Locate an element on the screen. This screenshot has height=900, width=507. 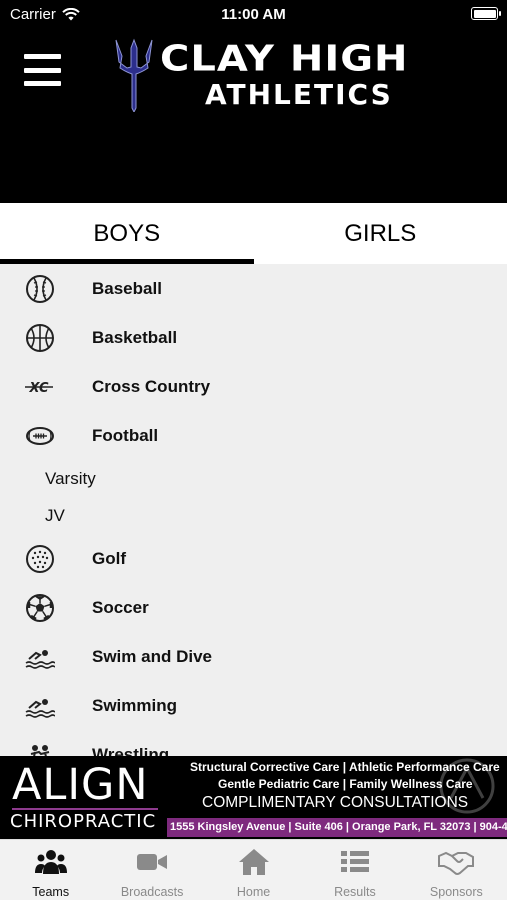
sport-label: Football is located at coordinates (125, 435).